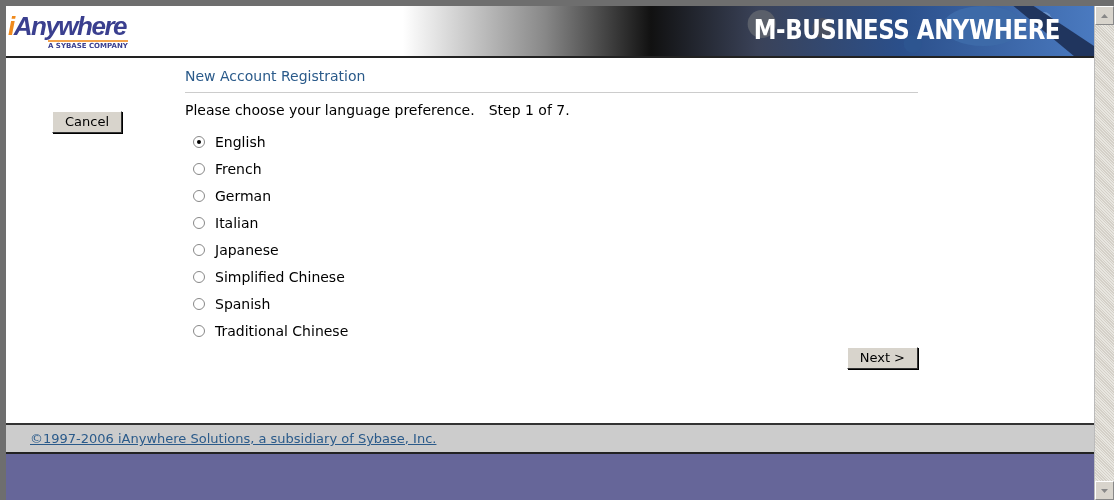  Describe the element at coordinates (240, 141) in the screenshot. I see `language-label: English` at that location.